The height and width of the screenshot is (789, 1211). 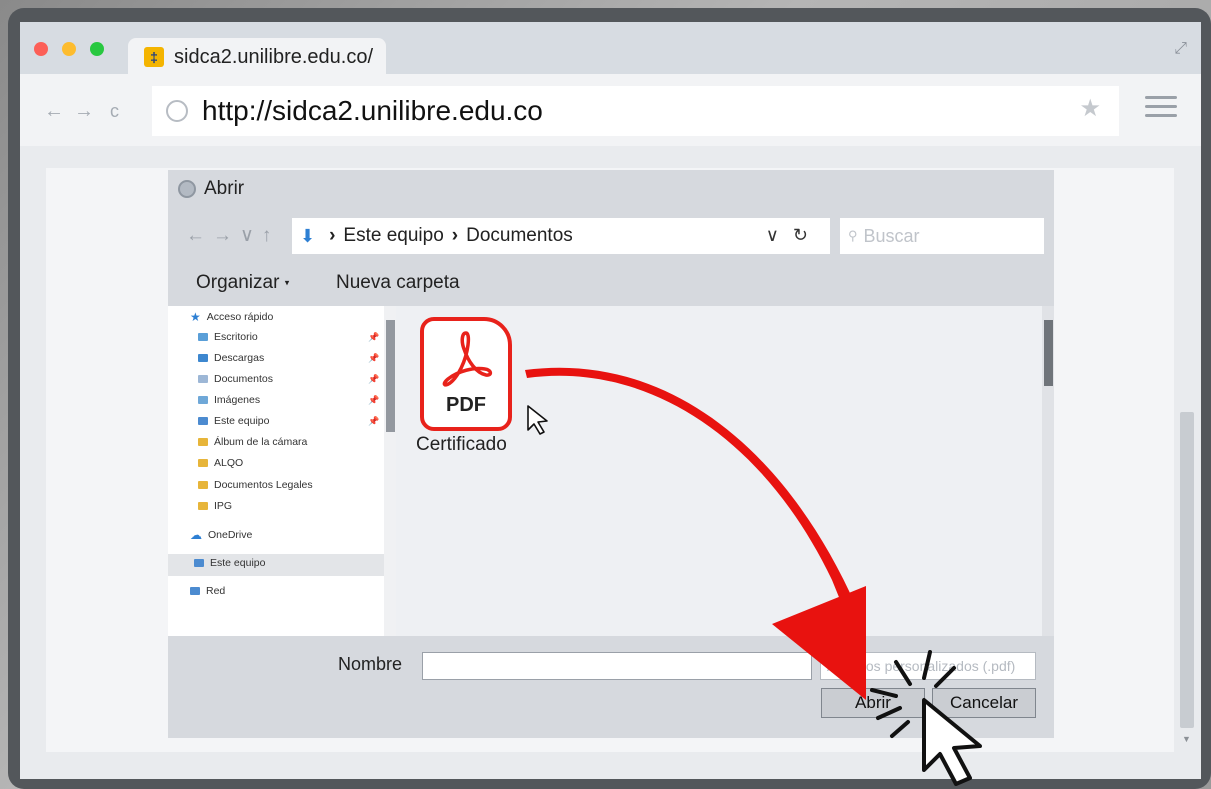 I want to click on dialog-nav-arrows-icon: ←→∨↑, so click(x=232, y=235).